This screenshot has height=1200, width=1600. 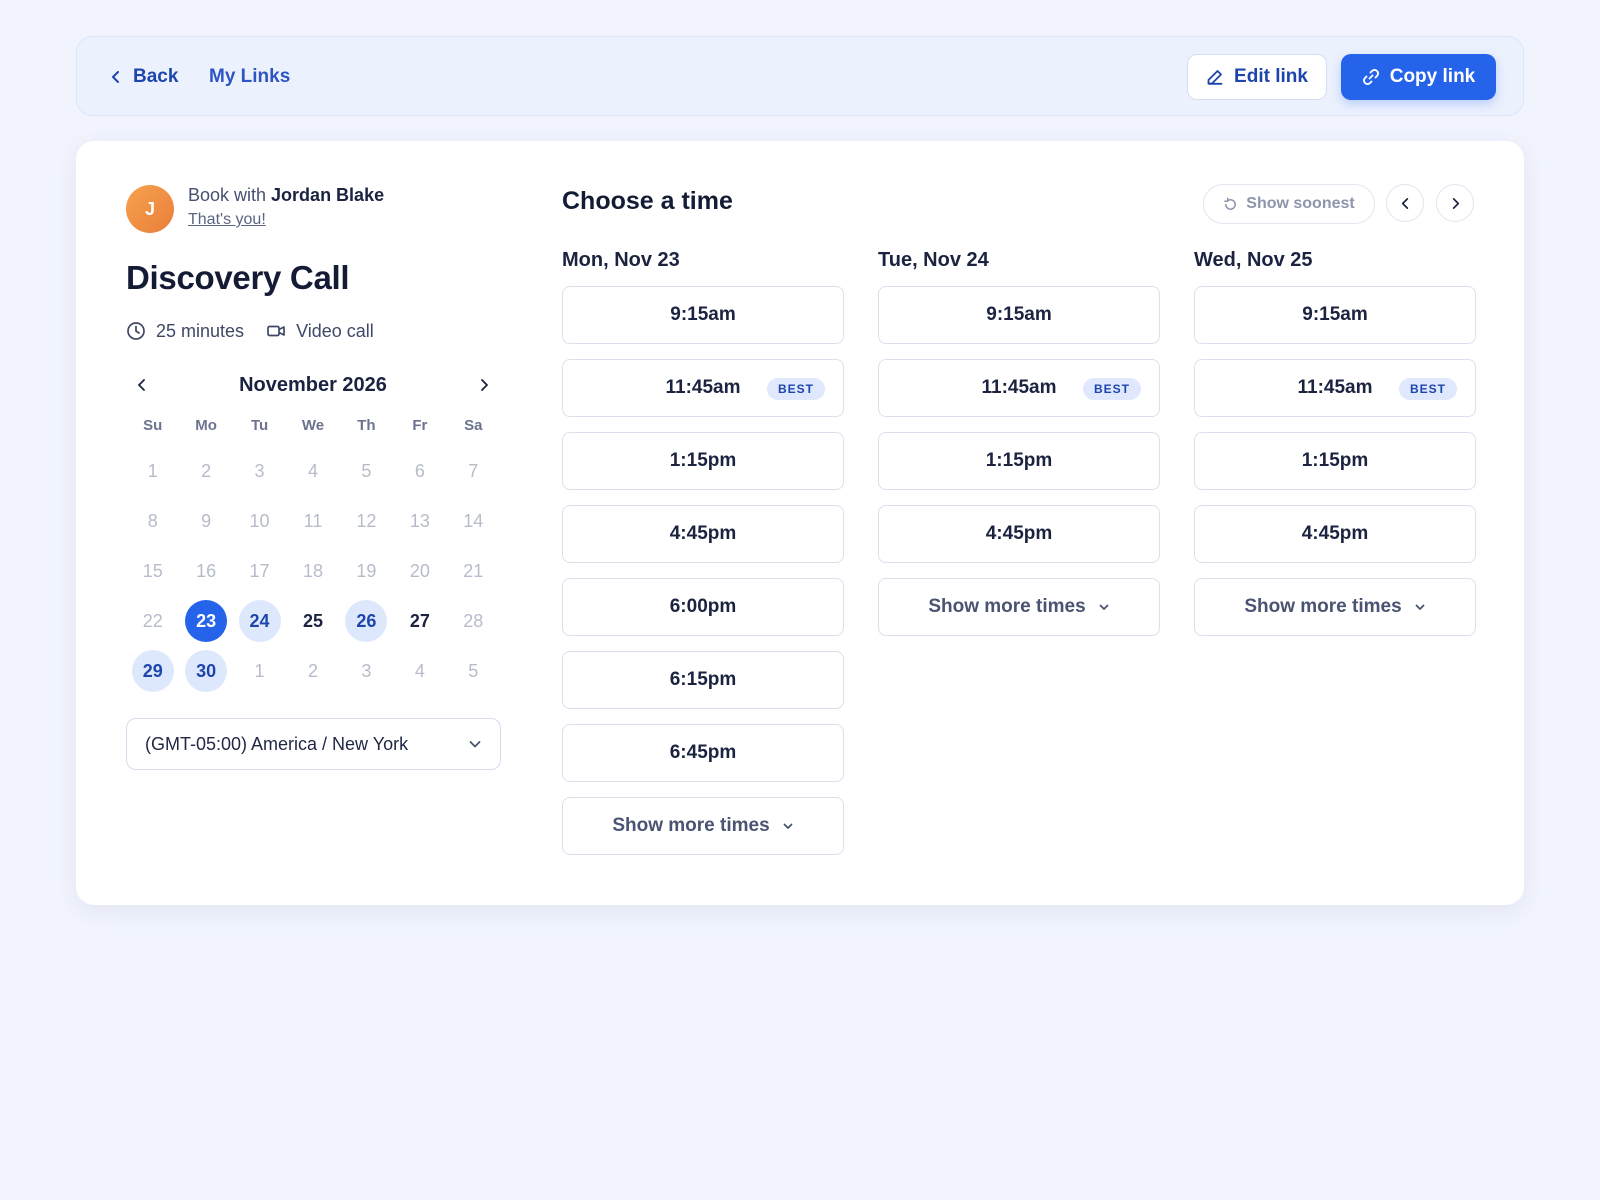 I want to click on refresh-icon, so click(x=1230, y=203).